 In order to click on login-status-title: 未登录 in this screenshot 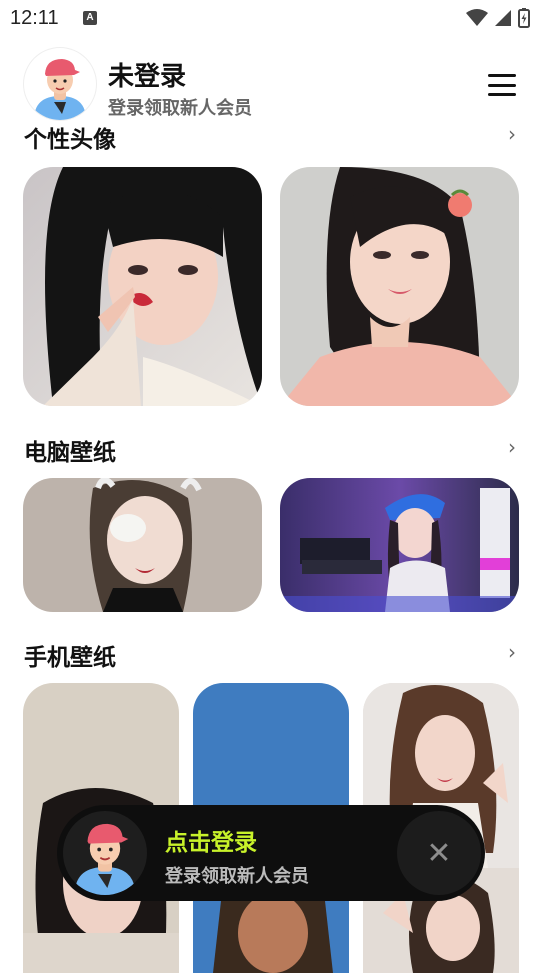, I will do `click(147, 74)`.